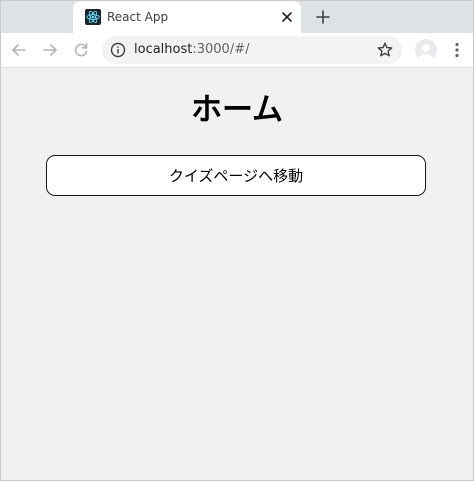  What do you see at coordinates (187, 17) in the screenshot?
I see `tab-react-app: React App` at bounding box center [187, 17].